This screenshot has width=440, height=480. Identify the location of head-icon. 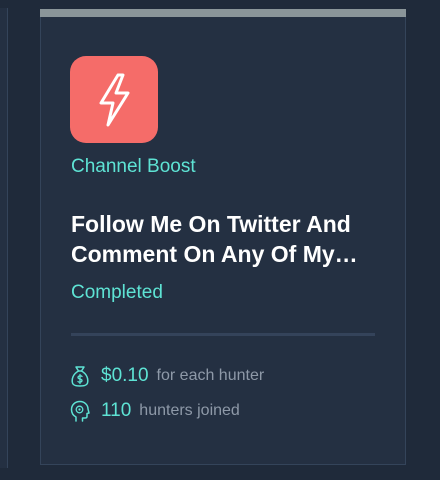
(80, 411).